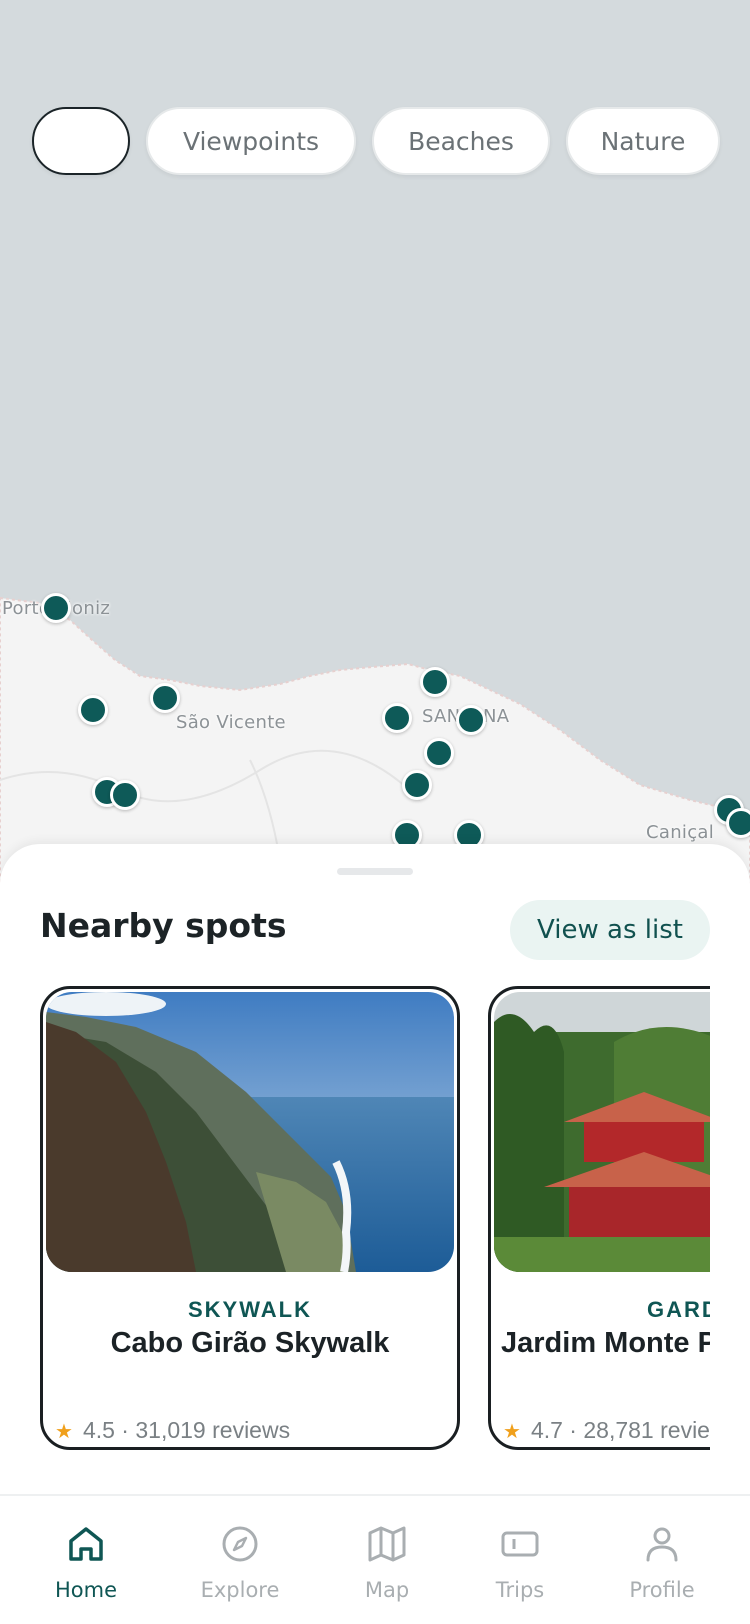 Image resolution: width=750 pixels, height=1624 pixels. I want to click on spot-photo-pagoda-garden, so click(602, 1132).